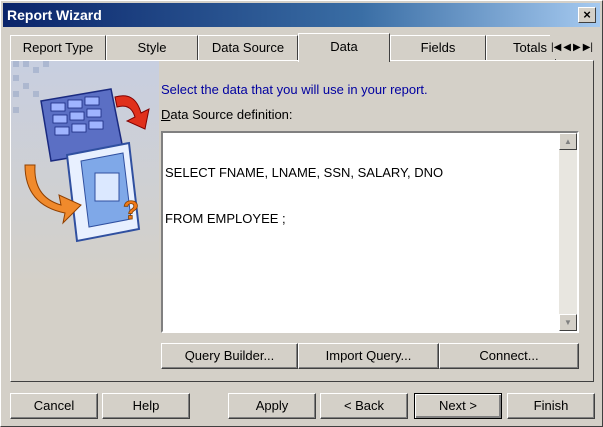  I want to click on prev-tab-icon: ◀, so click(567, 47).